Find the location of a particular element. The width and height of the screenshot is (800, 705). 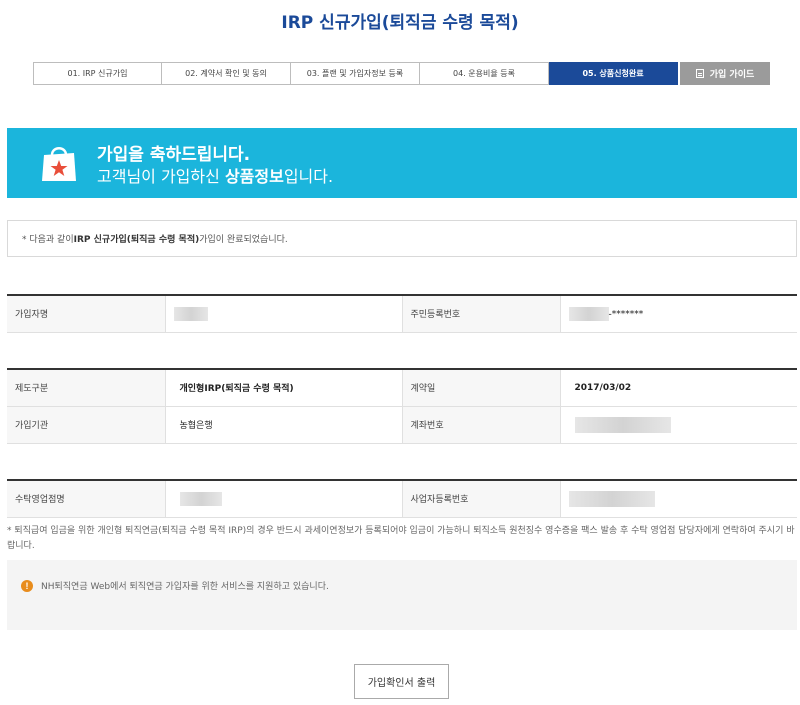

branch-name-value is located at coordinates (284, 499).